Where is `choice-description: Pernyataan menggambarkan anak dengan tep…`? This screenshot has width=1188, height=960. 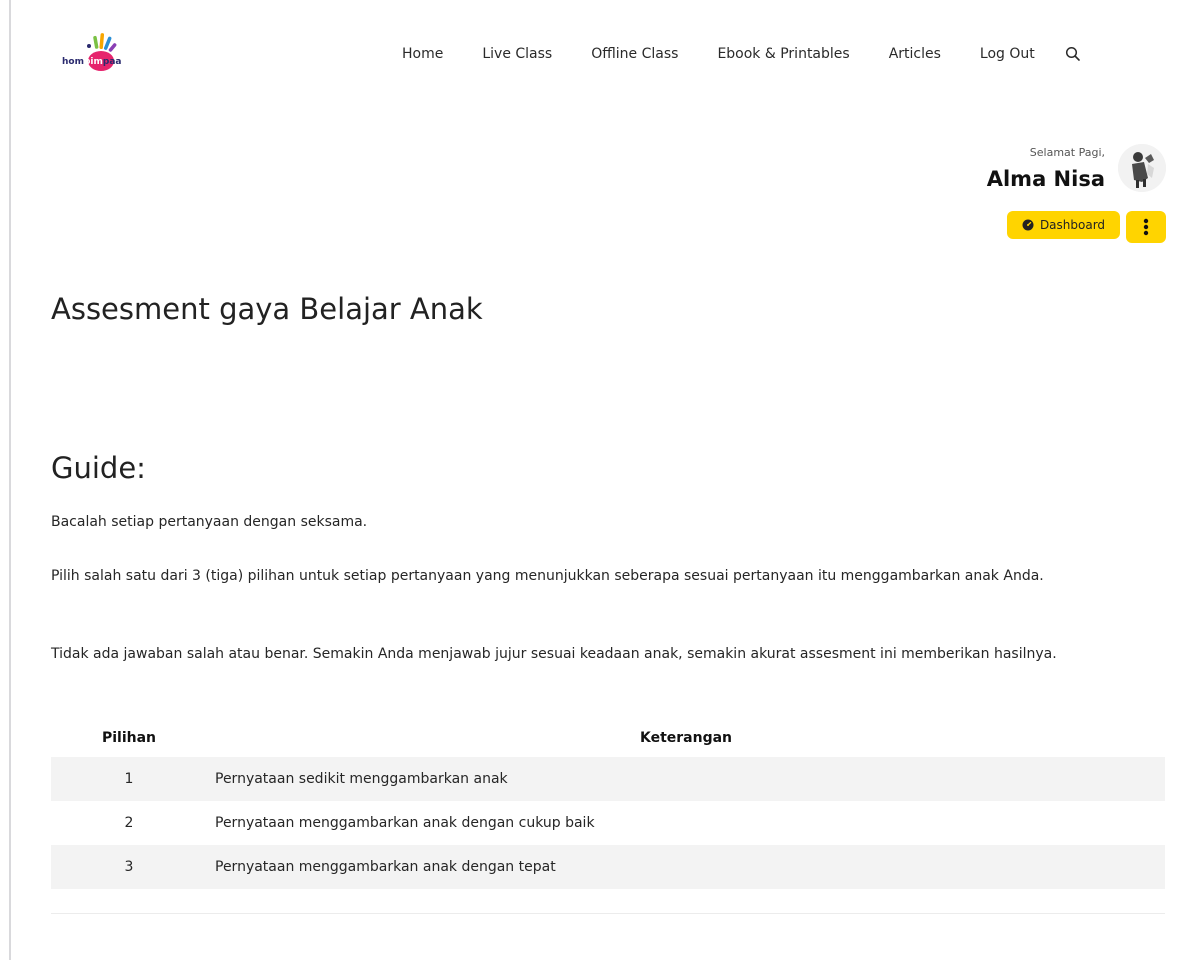 choice-description: Pernyataan menggambarkan anak dengan tep… is located at coordinates (686, 867).